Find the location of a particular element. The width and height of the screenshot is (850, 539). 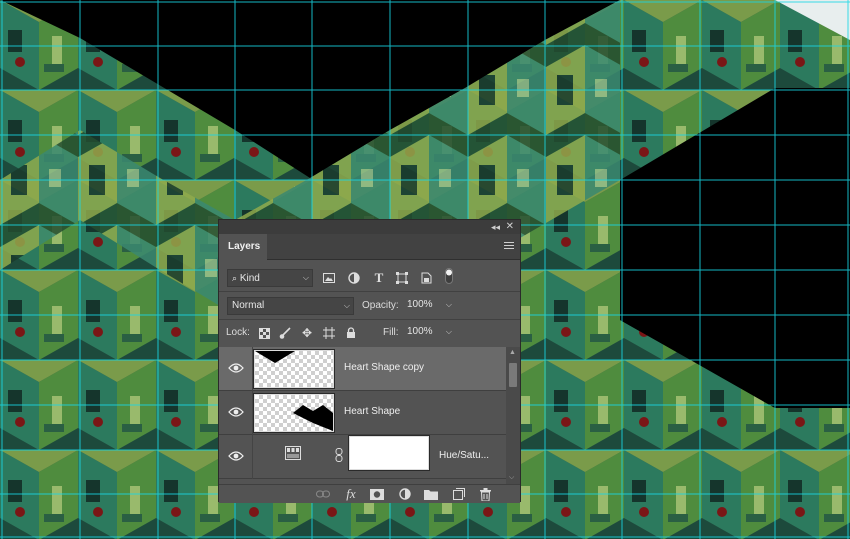

lock-paint-icon is located at coordinates (285, 333).